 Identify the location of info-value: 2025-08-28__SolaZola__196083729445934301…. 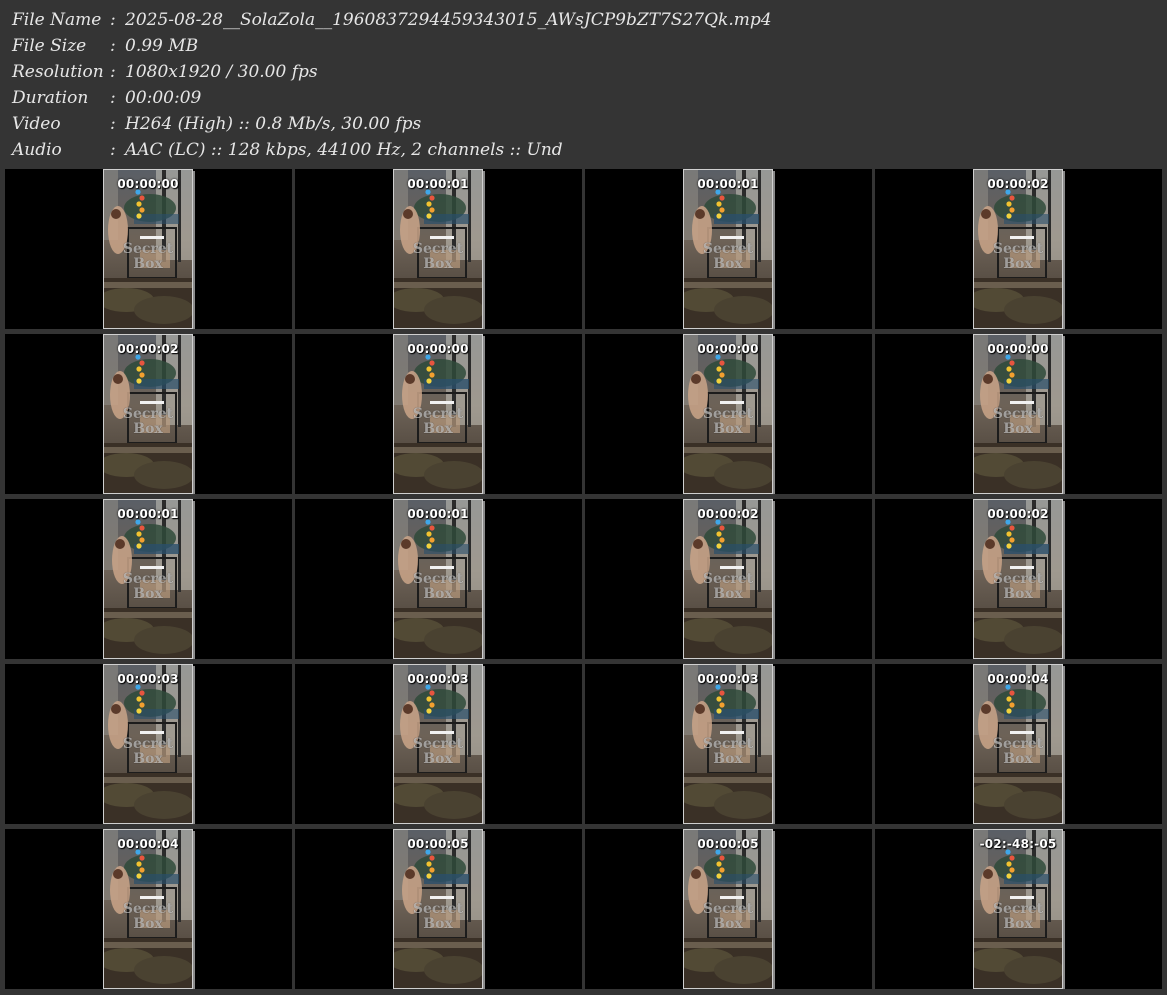
(448, 20).